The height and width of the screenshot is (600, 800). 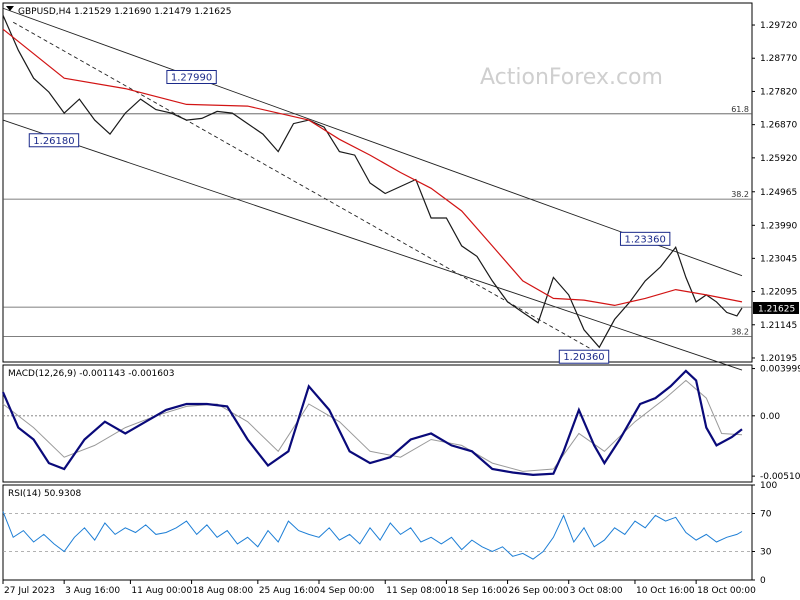 What do you see at coordinates (416, 591) in the screenshot?
I see `x-tick-label: 11 Sep 08:00` at bounding box center [416, 591].